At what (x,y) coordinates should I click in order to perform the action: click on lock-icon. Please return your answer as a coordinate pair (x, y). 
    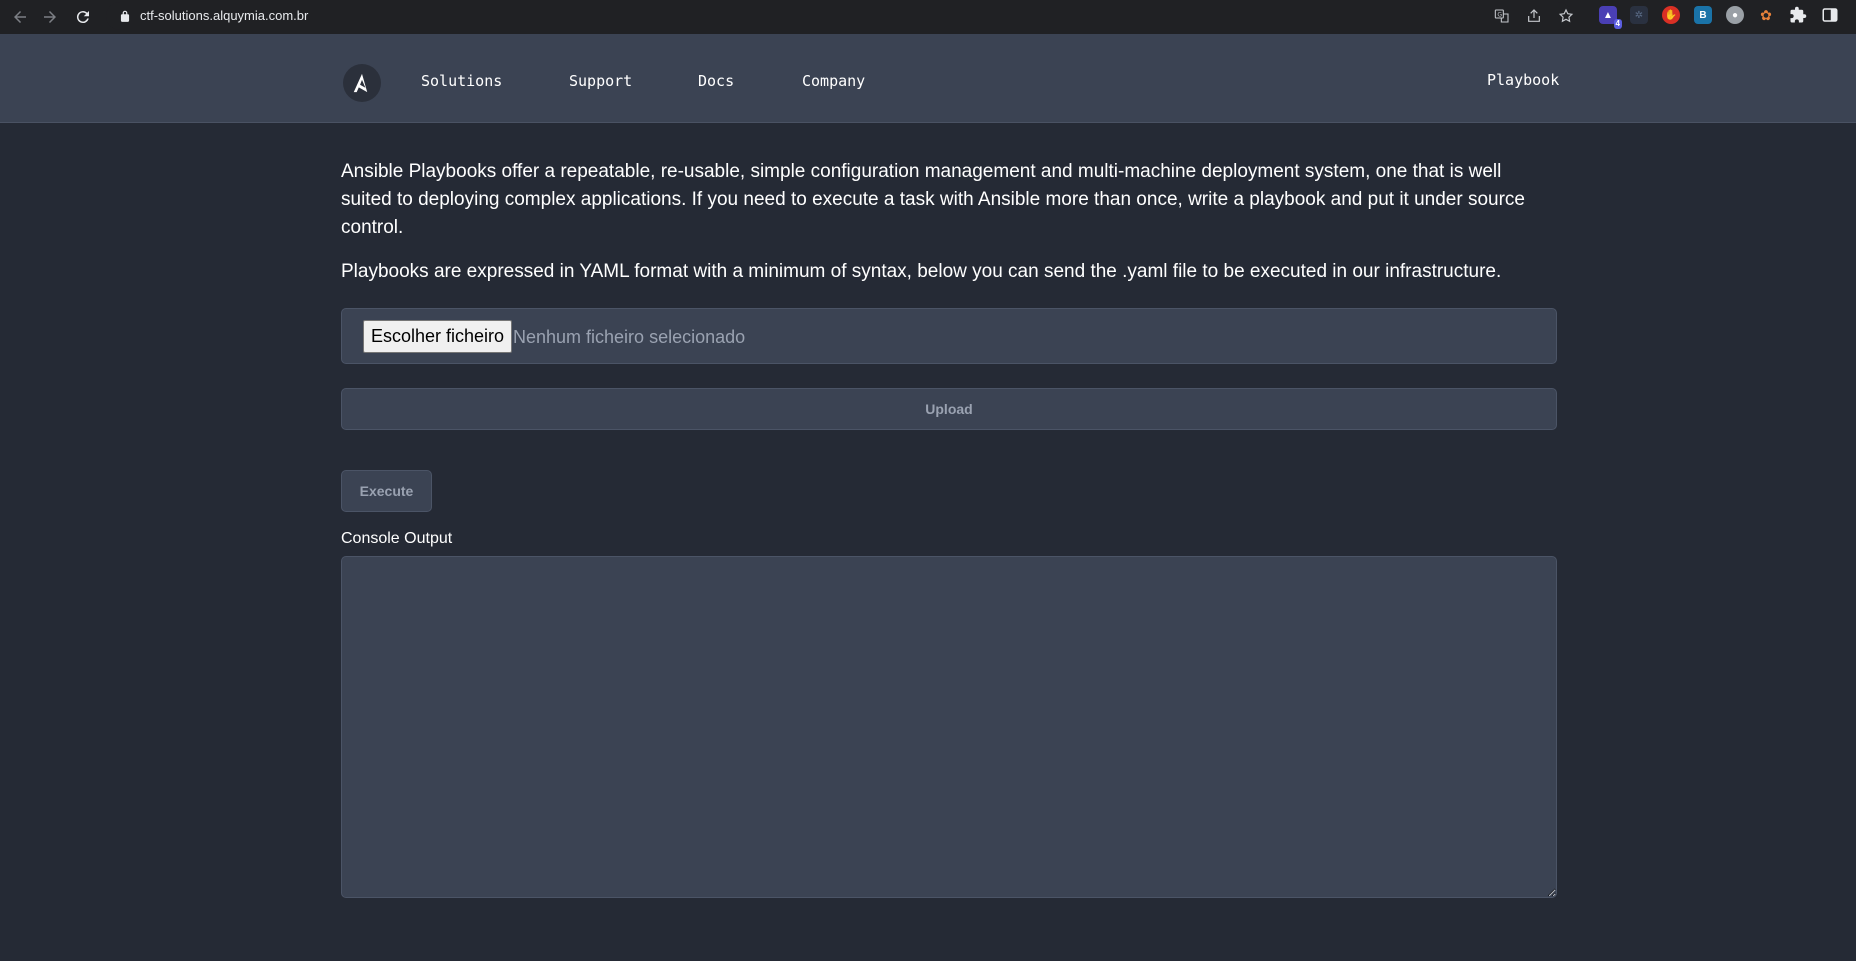
    Looking at the image, I should click on (125, 16).